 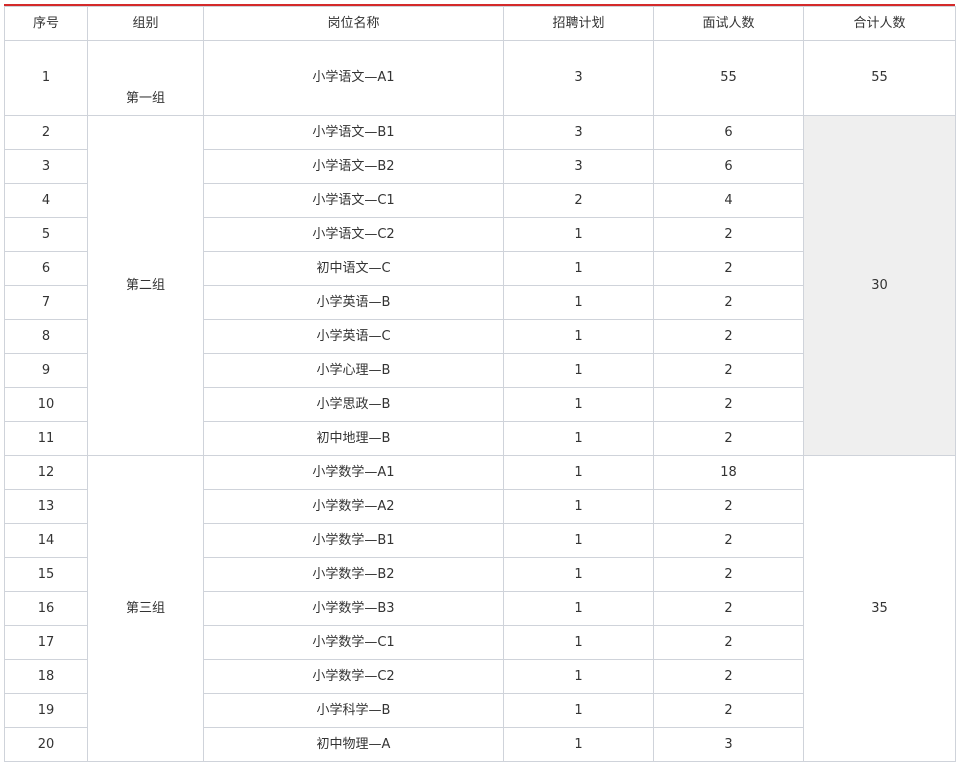 I want to click on cell-post: 小学语文—C2, so click(x=353, y=234).